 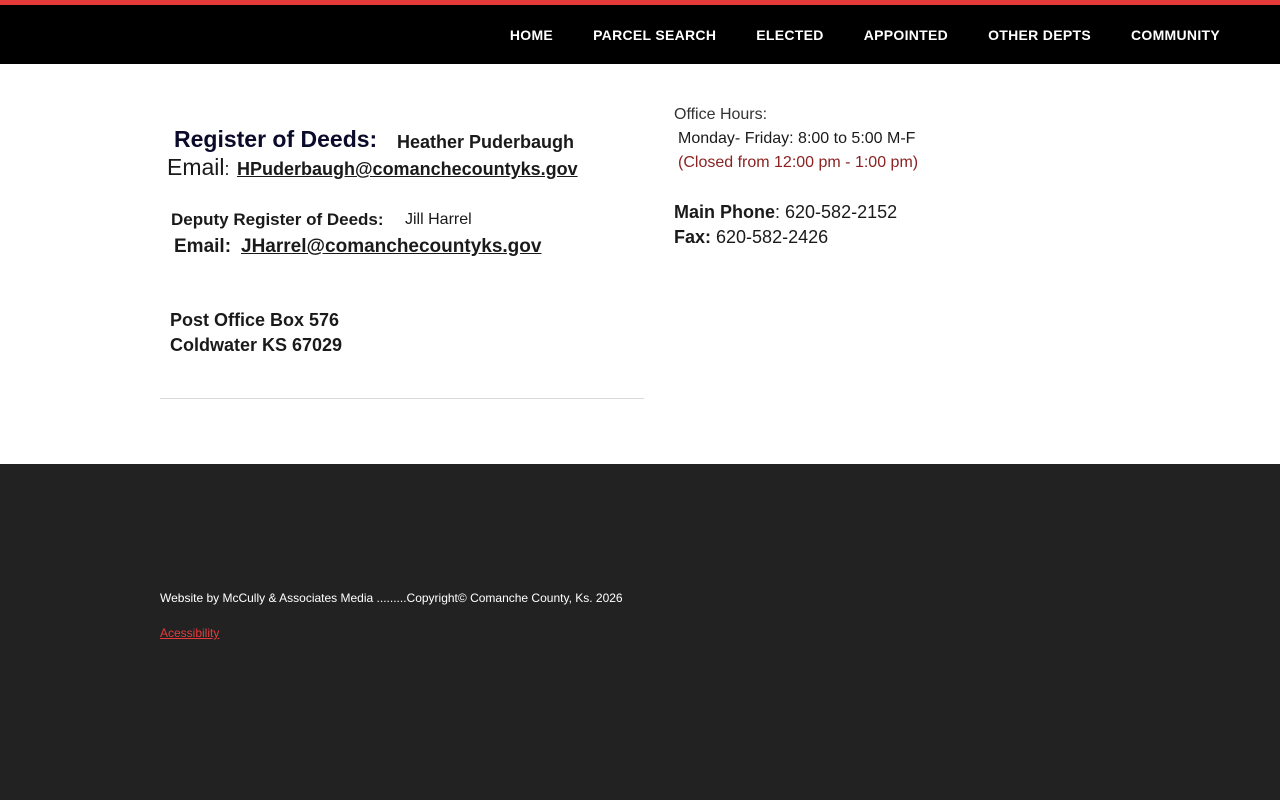 I want to click on nav-other-depts: OTHER DEPTS, so click(x=1039, y=35).